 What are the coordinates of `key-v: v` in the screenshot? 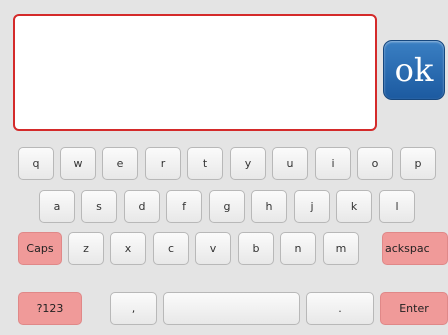 It's located at (213, 248).